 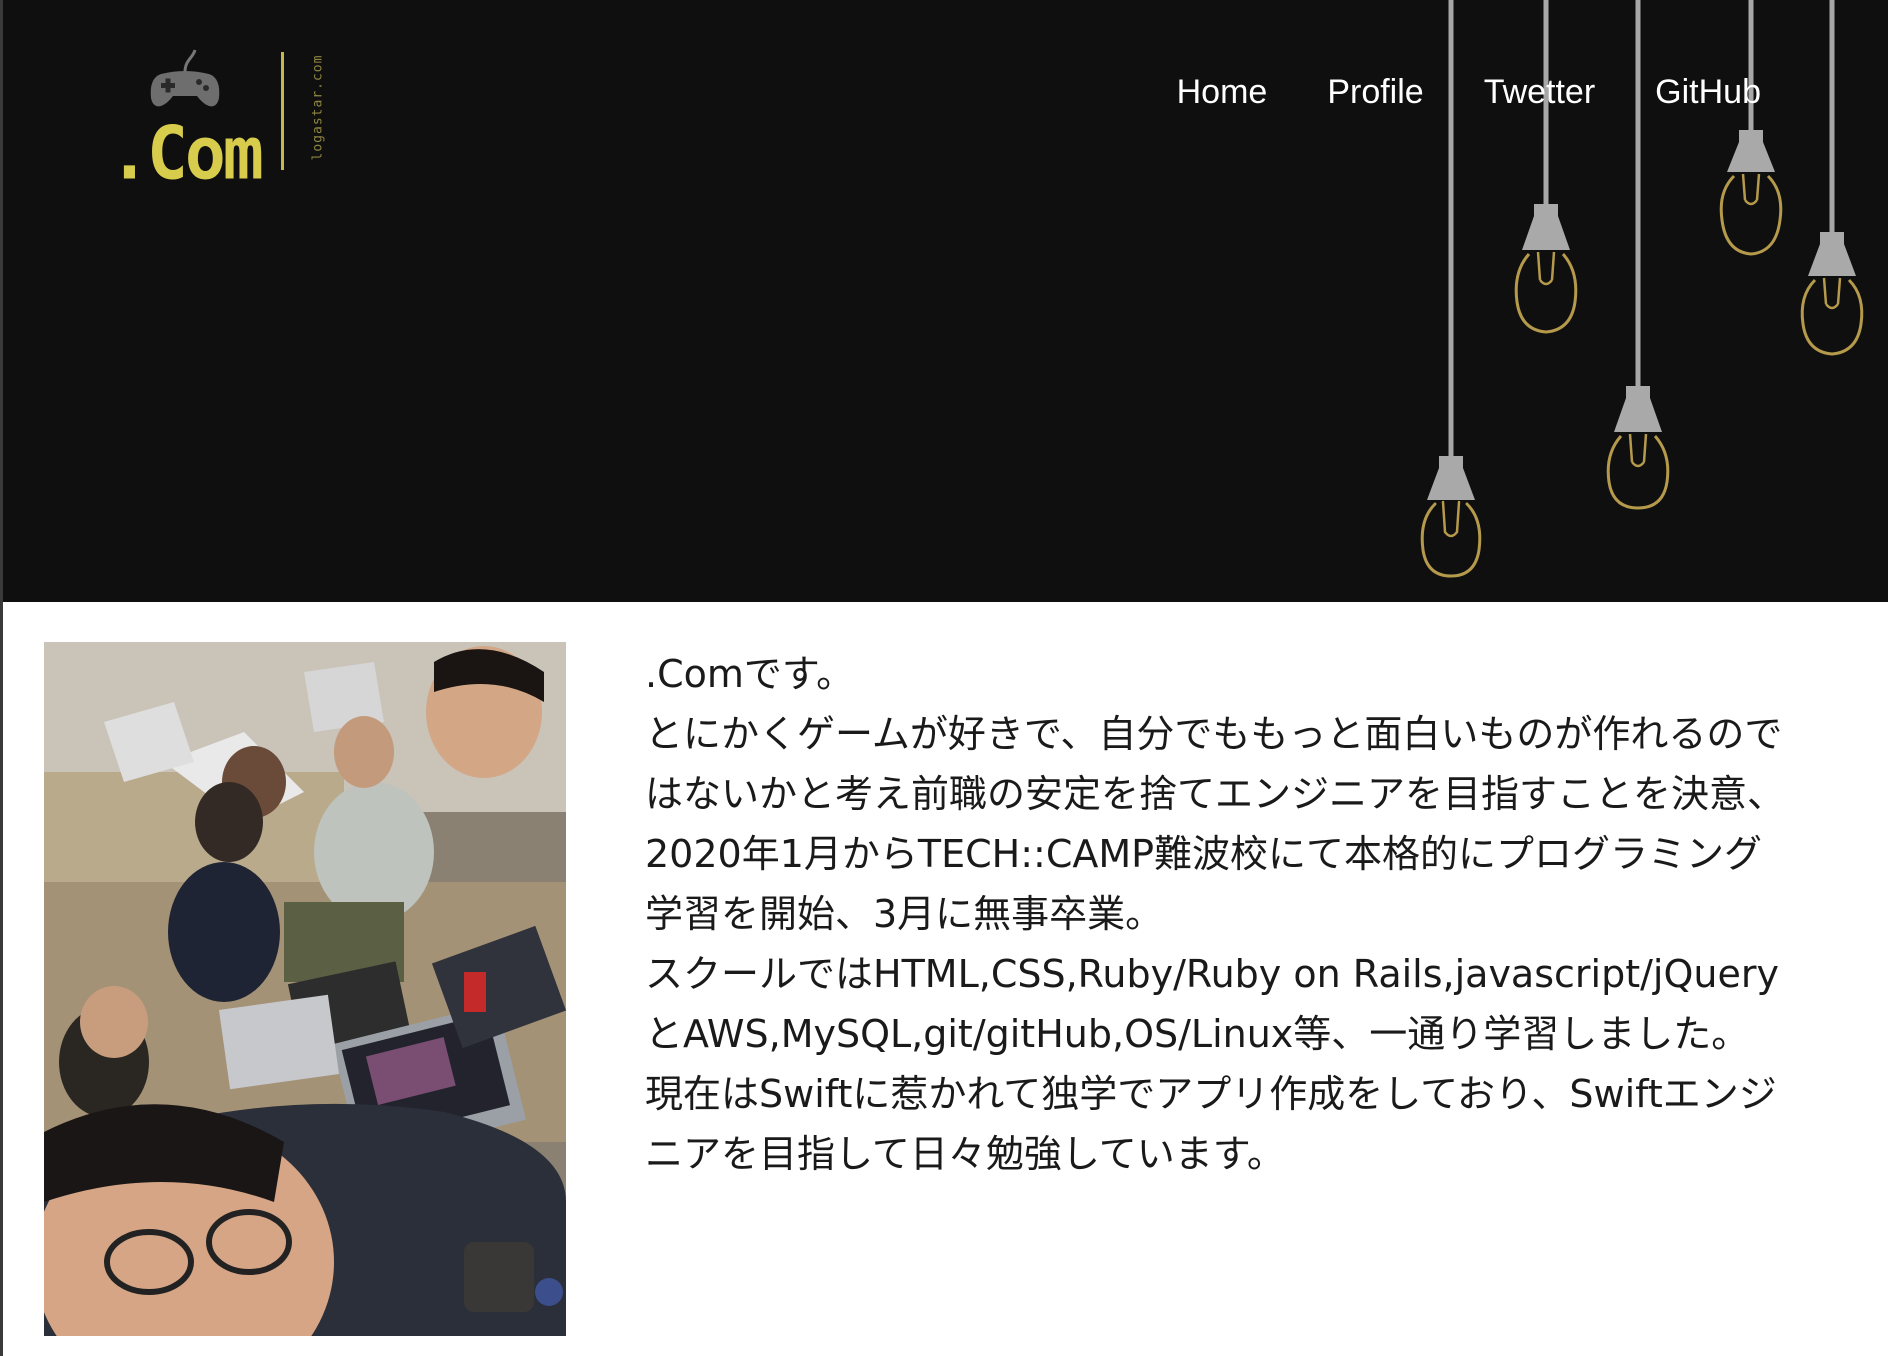 What do you see at coordinates (1469, 92) in the screenshot?
I see `main-nav: Home Profile Twetter GitHub` at bounding box center [1469, 92].